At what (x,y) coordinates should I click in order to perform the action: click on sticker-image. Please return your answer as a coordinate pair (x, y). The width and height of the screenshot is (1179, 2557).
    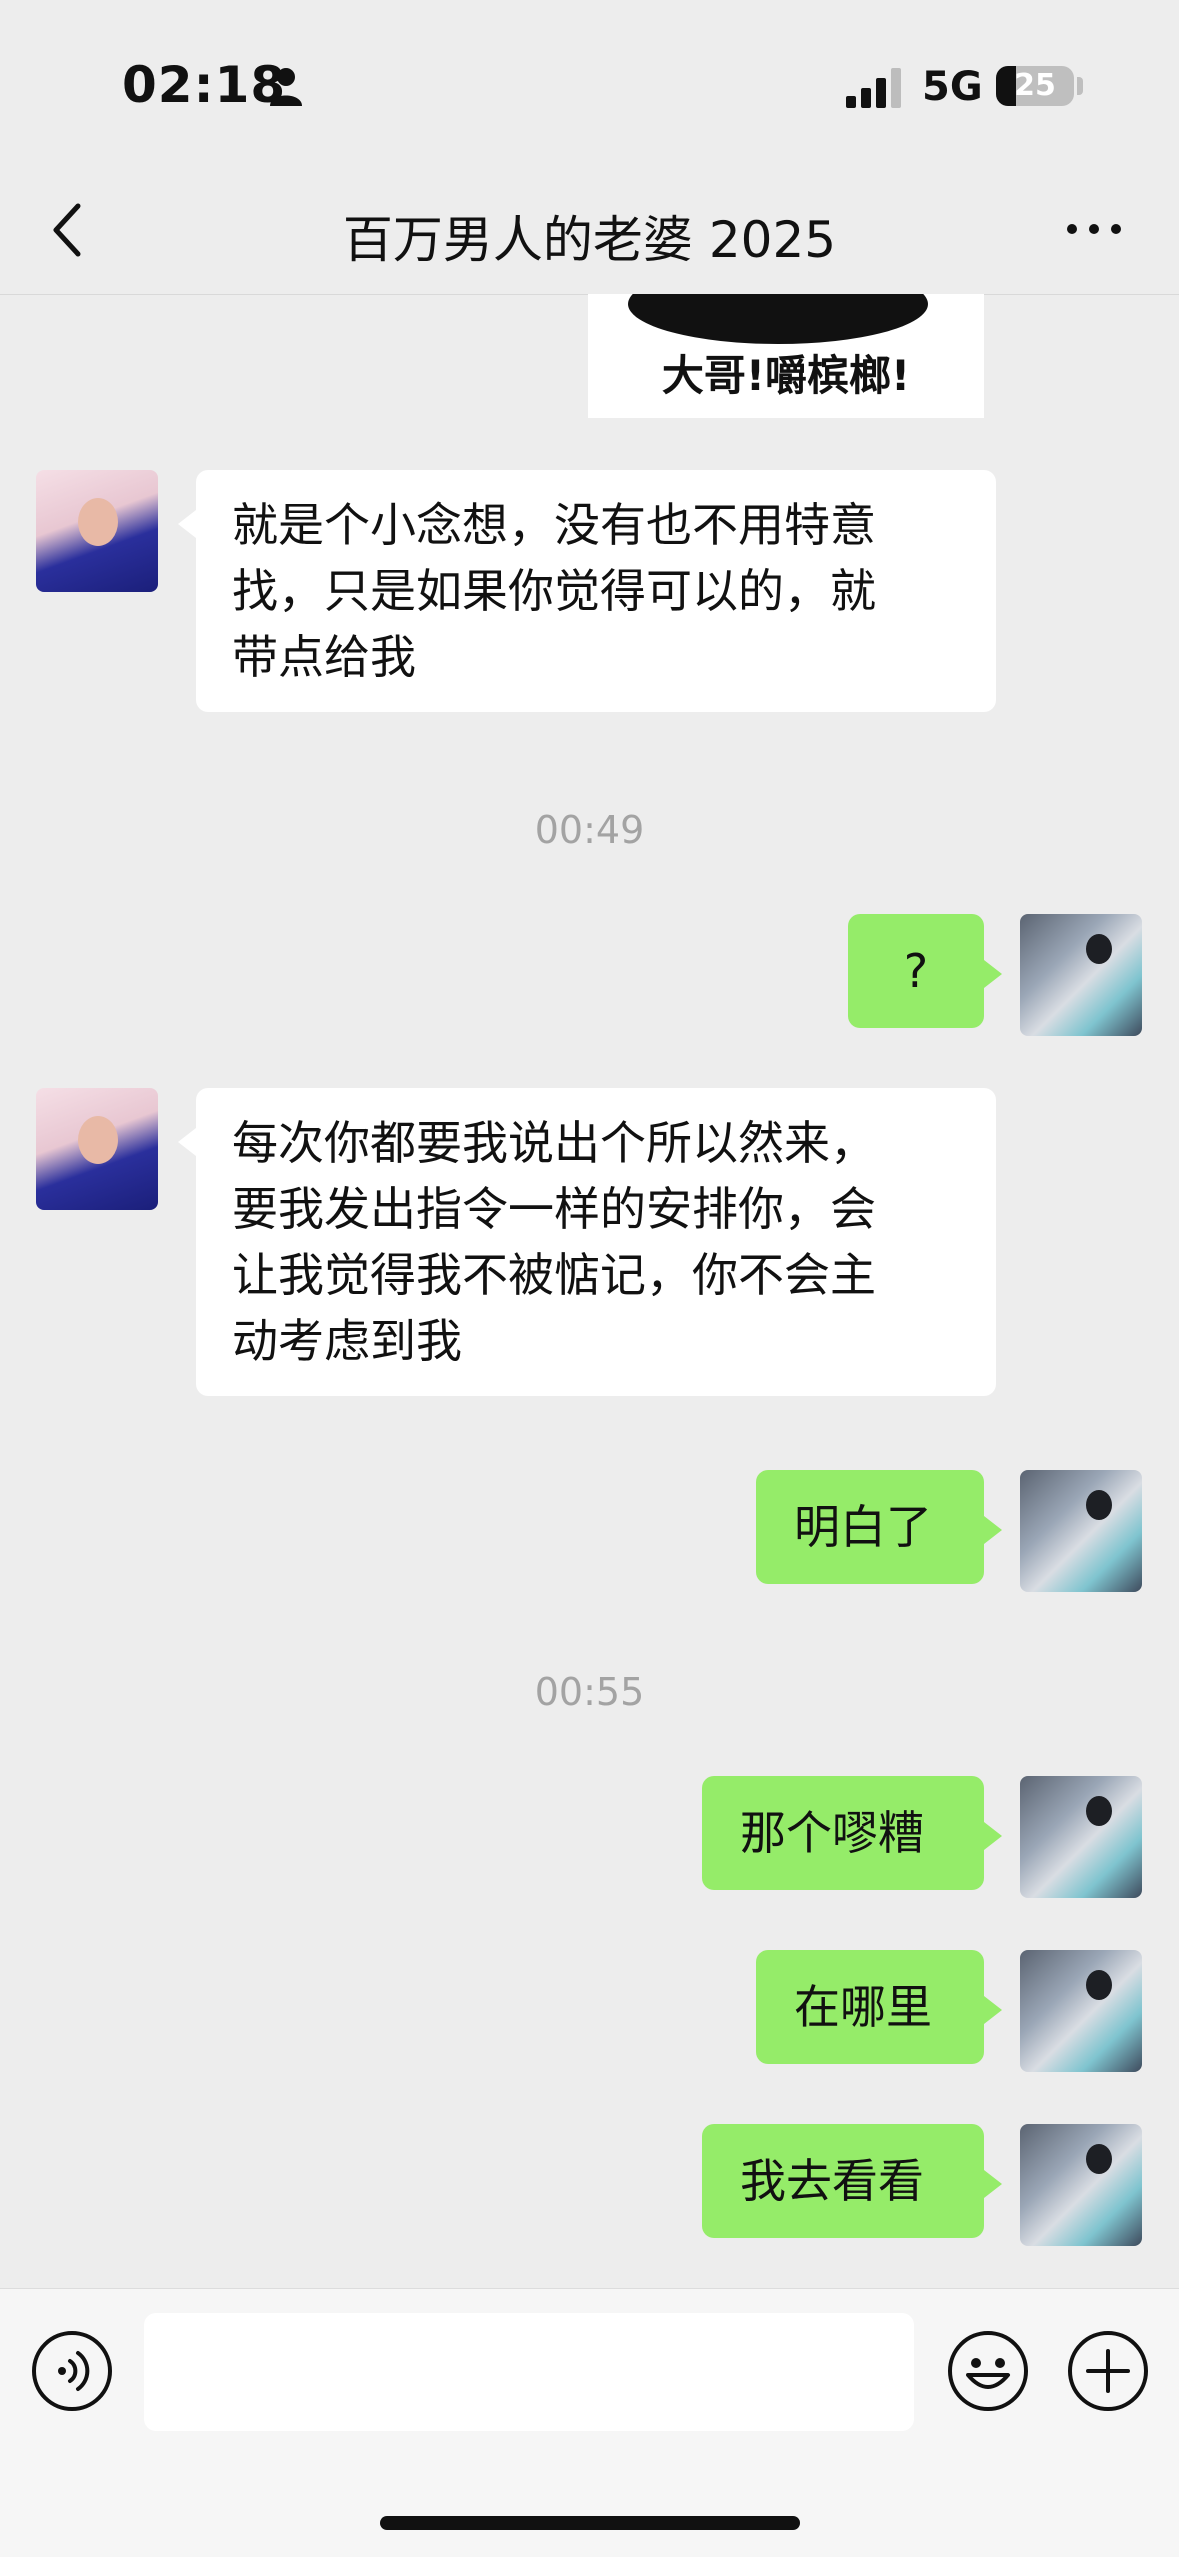
    Looking at the image, I should click on (778, 319).